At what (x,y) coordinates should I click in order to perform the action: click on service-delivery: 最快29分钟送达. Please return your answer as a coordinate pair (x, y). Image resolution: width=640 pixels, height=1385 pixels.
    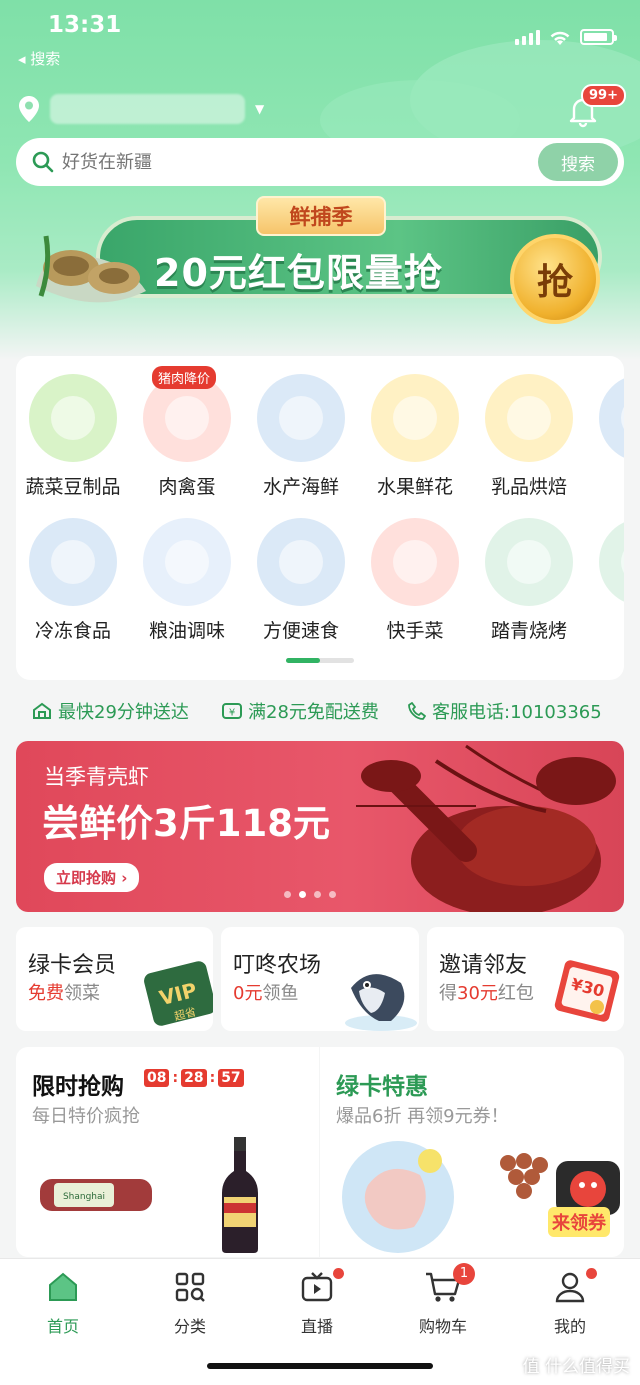
    Looking at the image, I should click on (110, 711).